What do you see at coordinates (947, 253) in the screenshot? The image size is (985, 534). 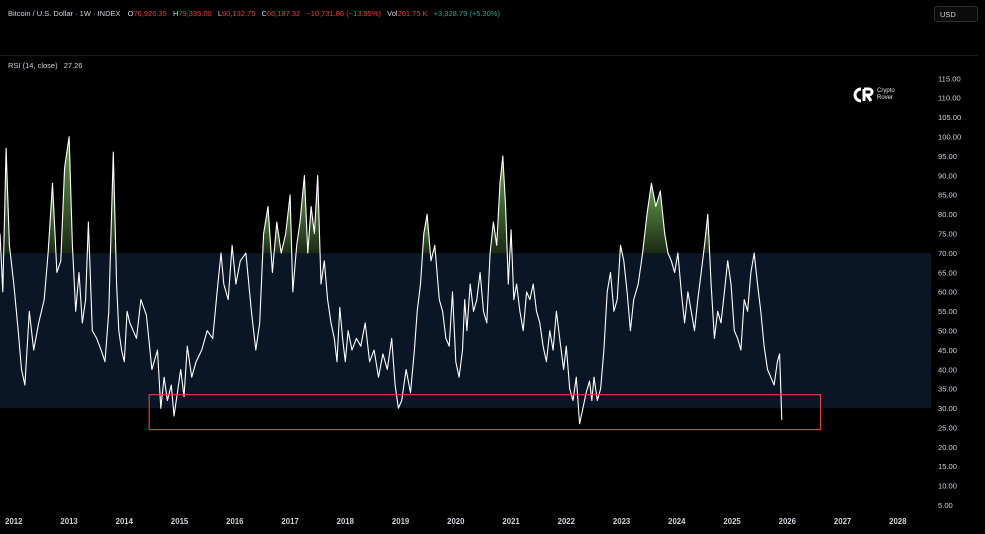 I see `y-tick-label: 70.00` at bounding box center [947, 253].